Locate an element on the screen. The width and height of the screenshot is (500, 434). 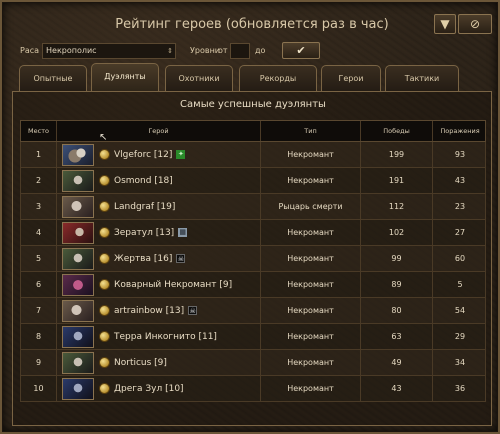
wins-cell: 63 is located at coordinates (397, 336).